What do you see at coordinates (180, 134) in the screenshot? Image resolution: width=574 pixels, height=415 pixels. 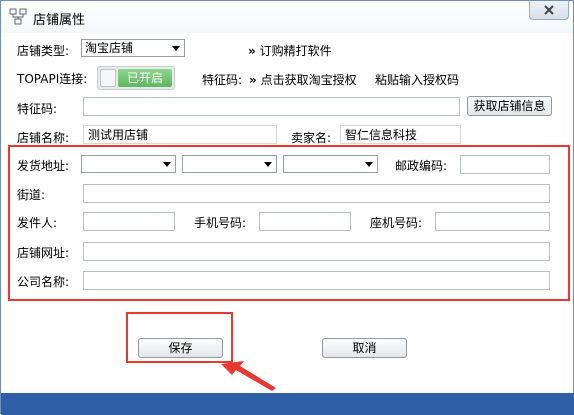 I see `shop-name-input: 测试用店铺` at bounding box center [180, 134].